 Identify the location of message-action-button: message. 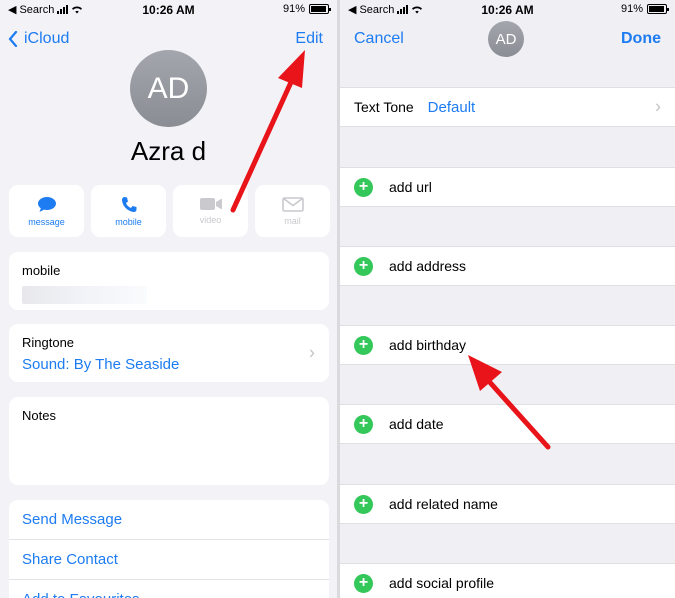
(46, 211).